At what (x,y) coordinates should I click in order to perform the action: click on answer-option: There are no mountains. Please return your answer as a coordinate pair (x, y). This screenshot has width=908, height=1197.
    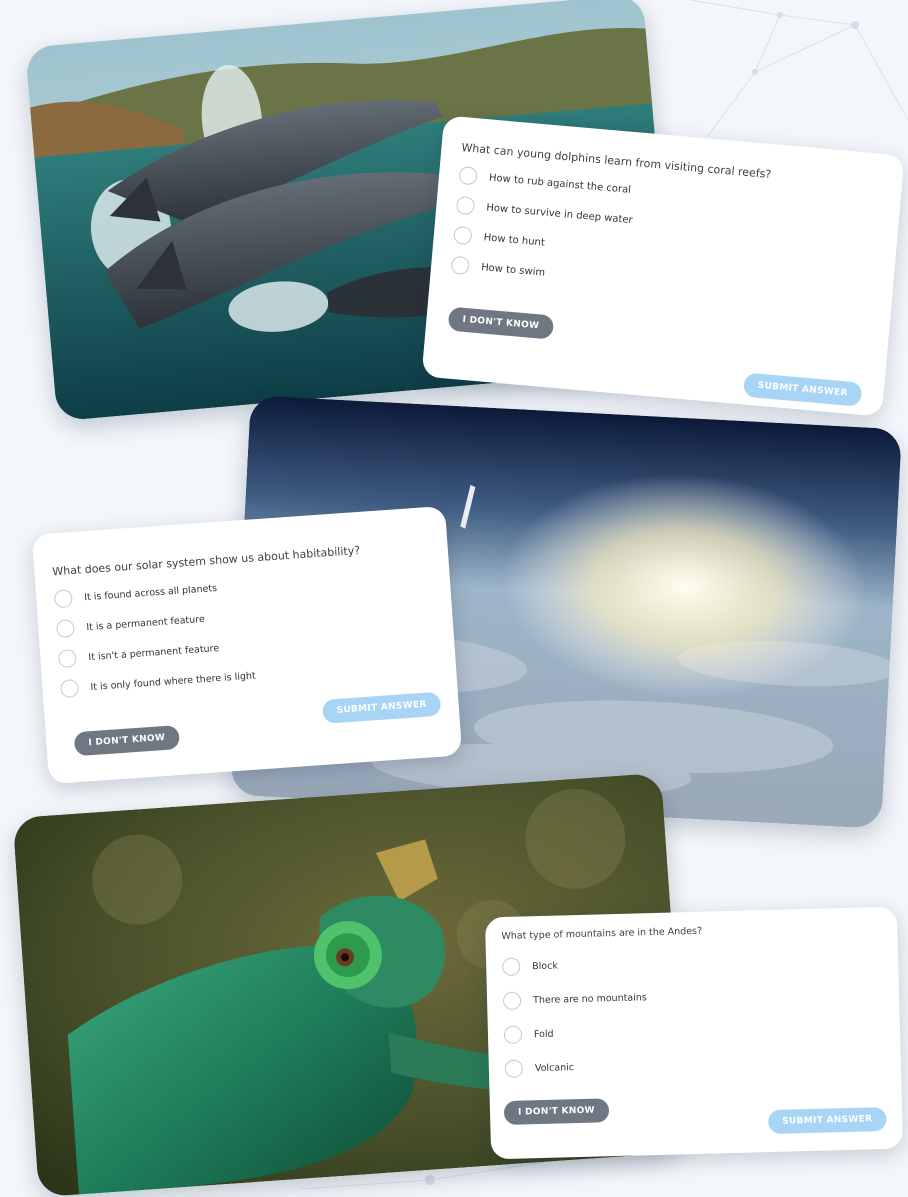
    Looking at the image, I should click on (692, 996).